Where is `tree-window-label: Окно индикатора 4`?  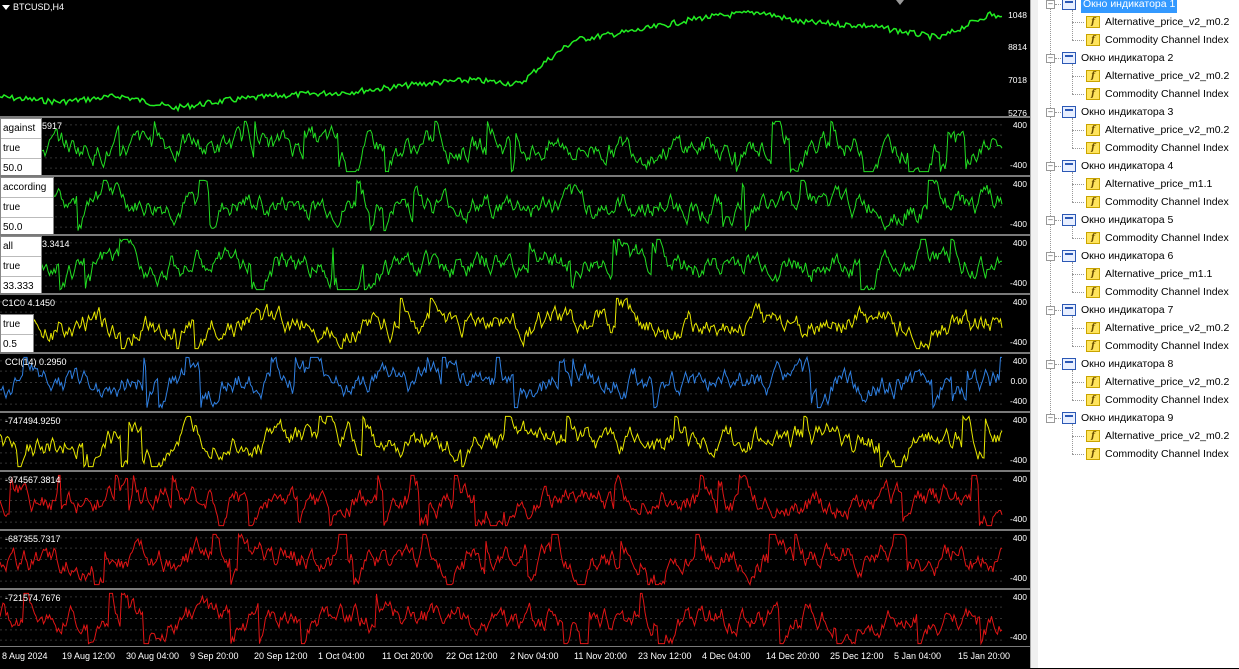 tree-window-label: Окно индикатора 4 is located at coordinates (1127, 166).